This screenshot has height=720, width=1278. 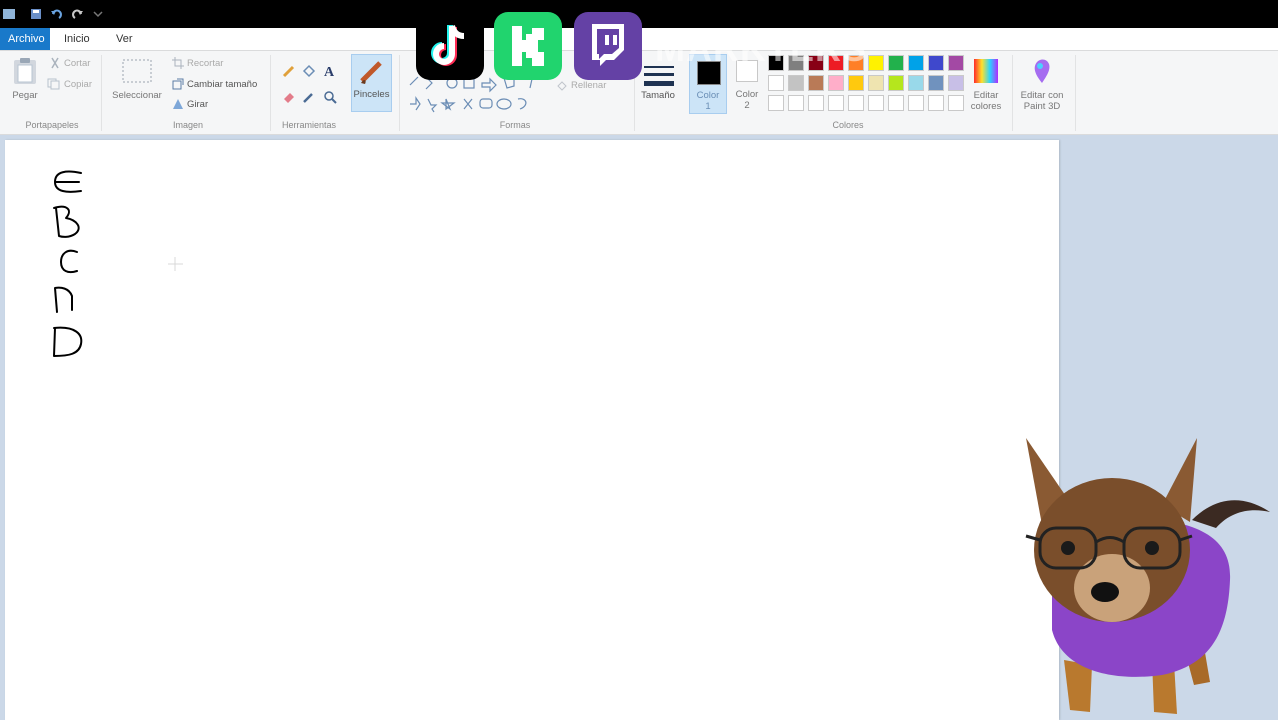 What do you see at coordinates (371, 94) in the screenshot?
I see `brushes-label: Pinceles` at bounding box center [371, 94].